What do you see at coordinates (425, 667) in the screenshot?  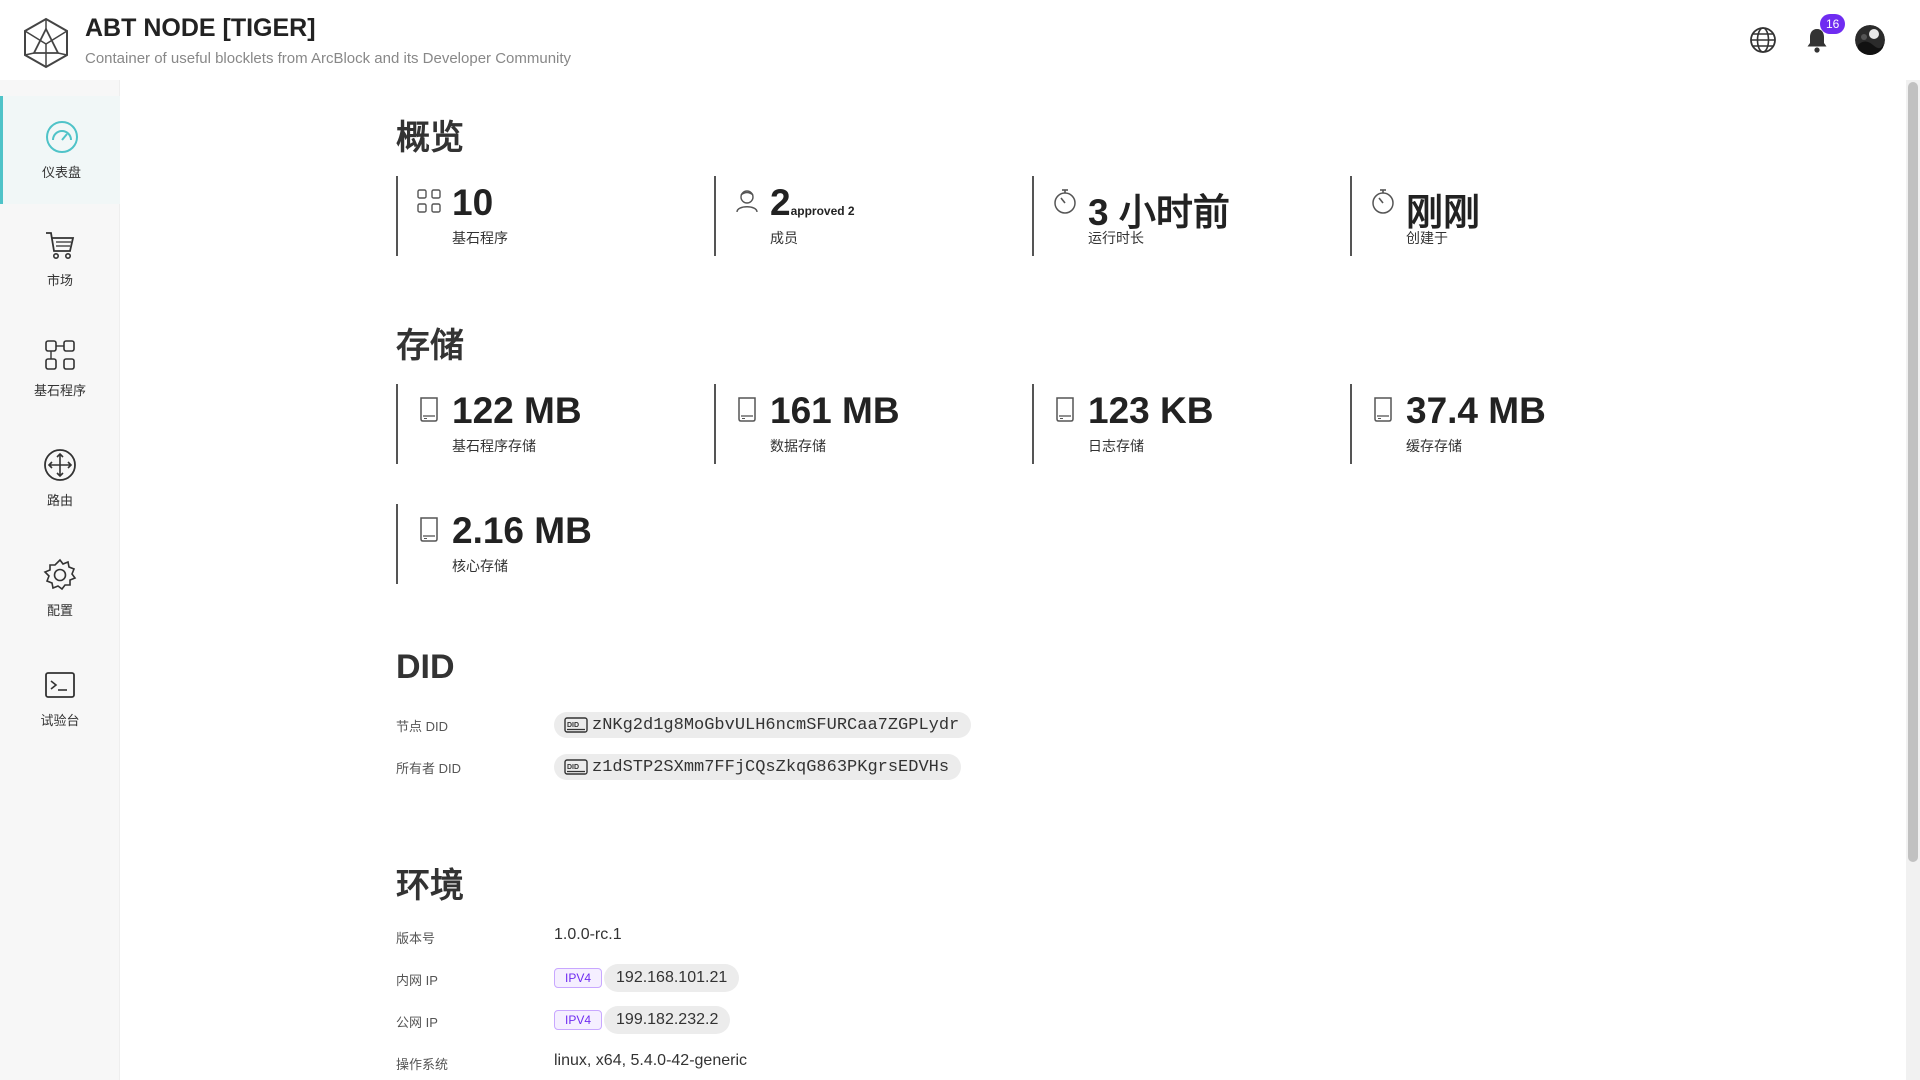 I see `section-title-did: DID` at bounding box center [425, 667].